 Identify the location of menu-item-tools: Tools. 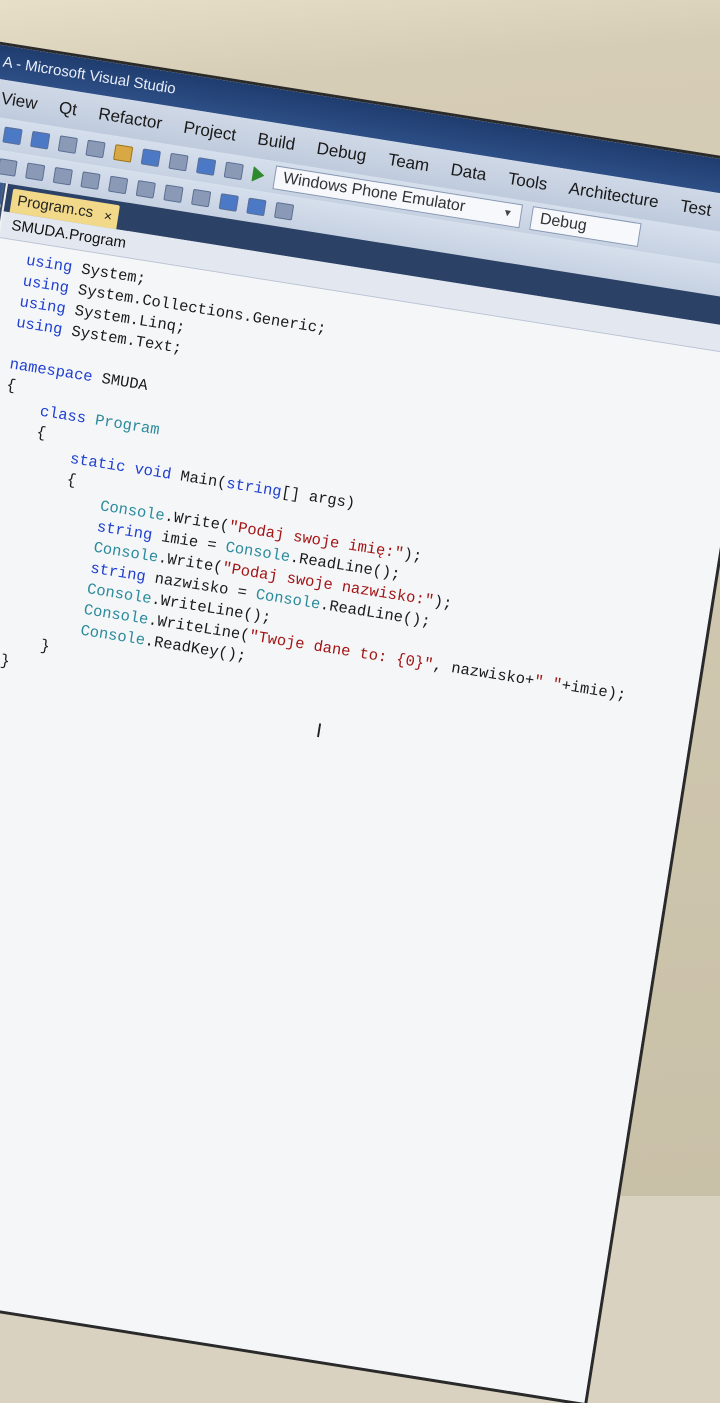
(527, 182).